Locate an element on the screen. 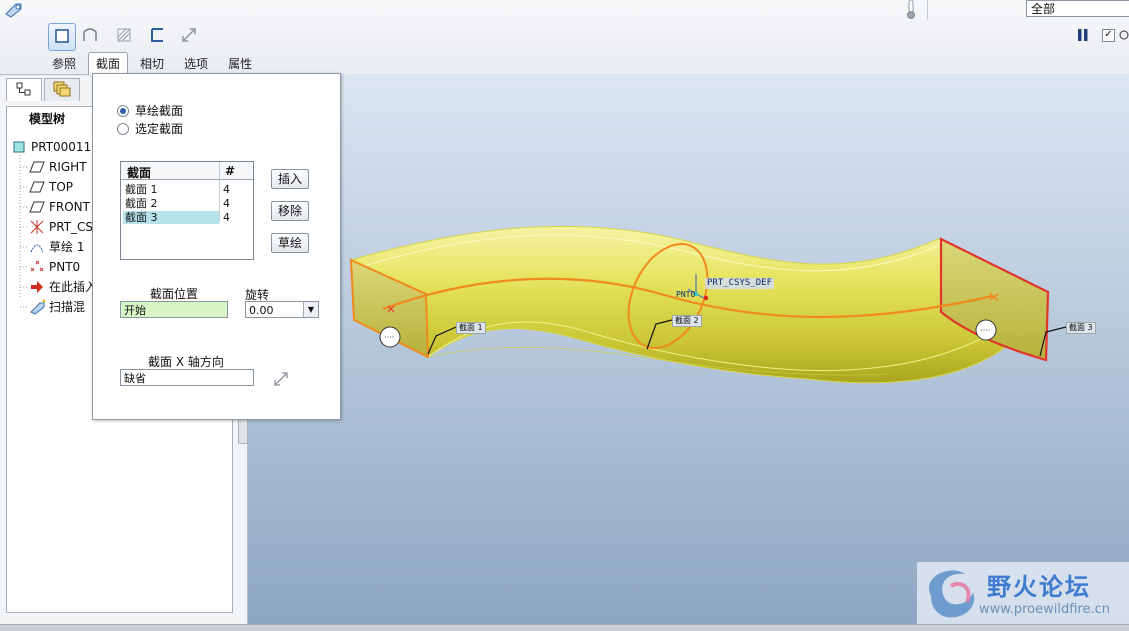 The image size is (1129, 631). tree-item-label: 在此插入 is located at coordinates (73, 287).